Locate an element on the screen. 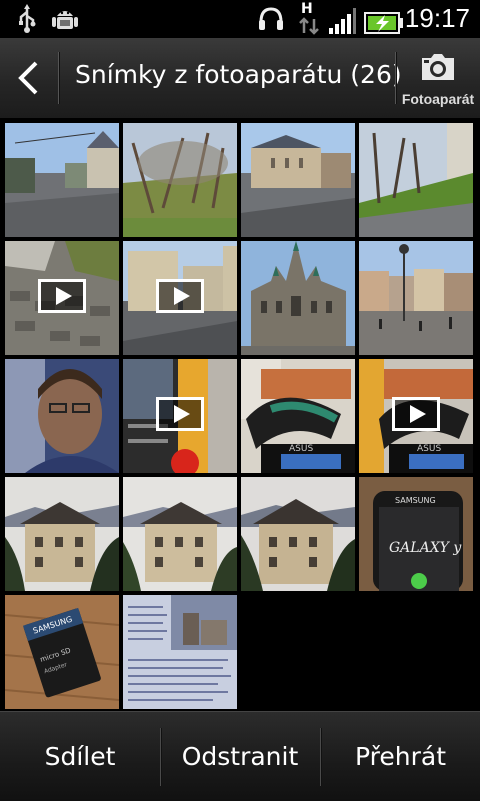 The image size is (480, 801). divider is located at coordinates (58, 78).